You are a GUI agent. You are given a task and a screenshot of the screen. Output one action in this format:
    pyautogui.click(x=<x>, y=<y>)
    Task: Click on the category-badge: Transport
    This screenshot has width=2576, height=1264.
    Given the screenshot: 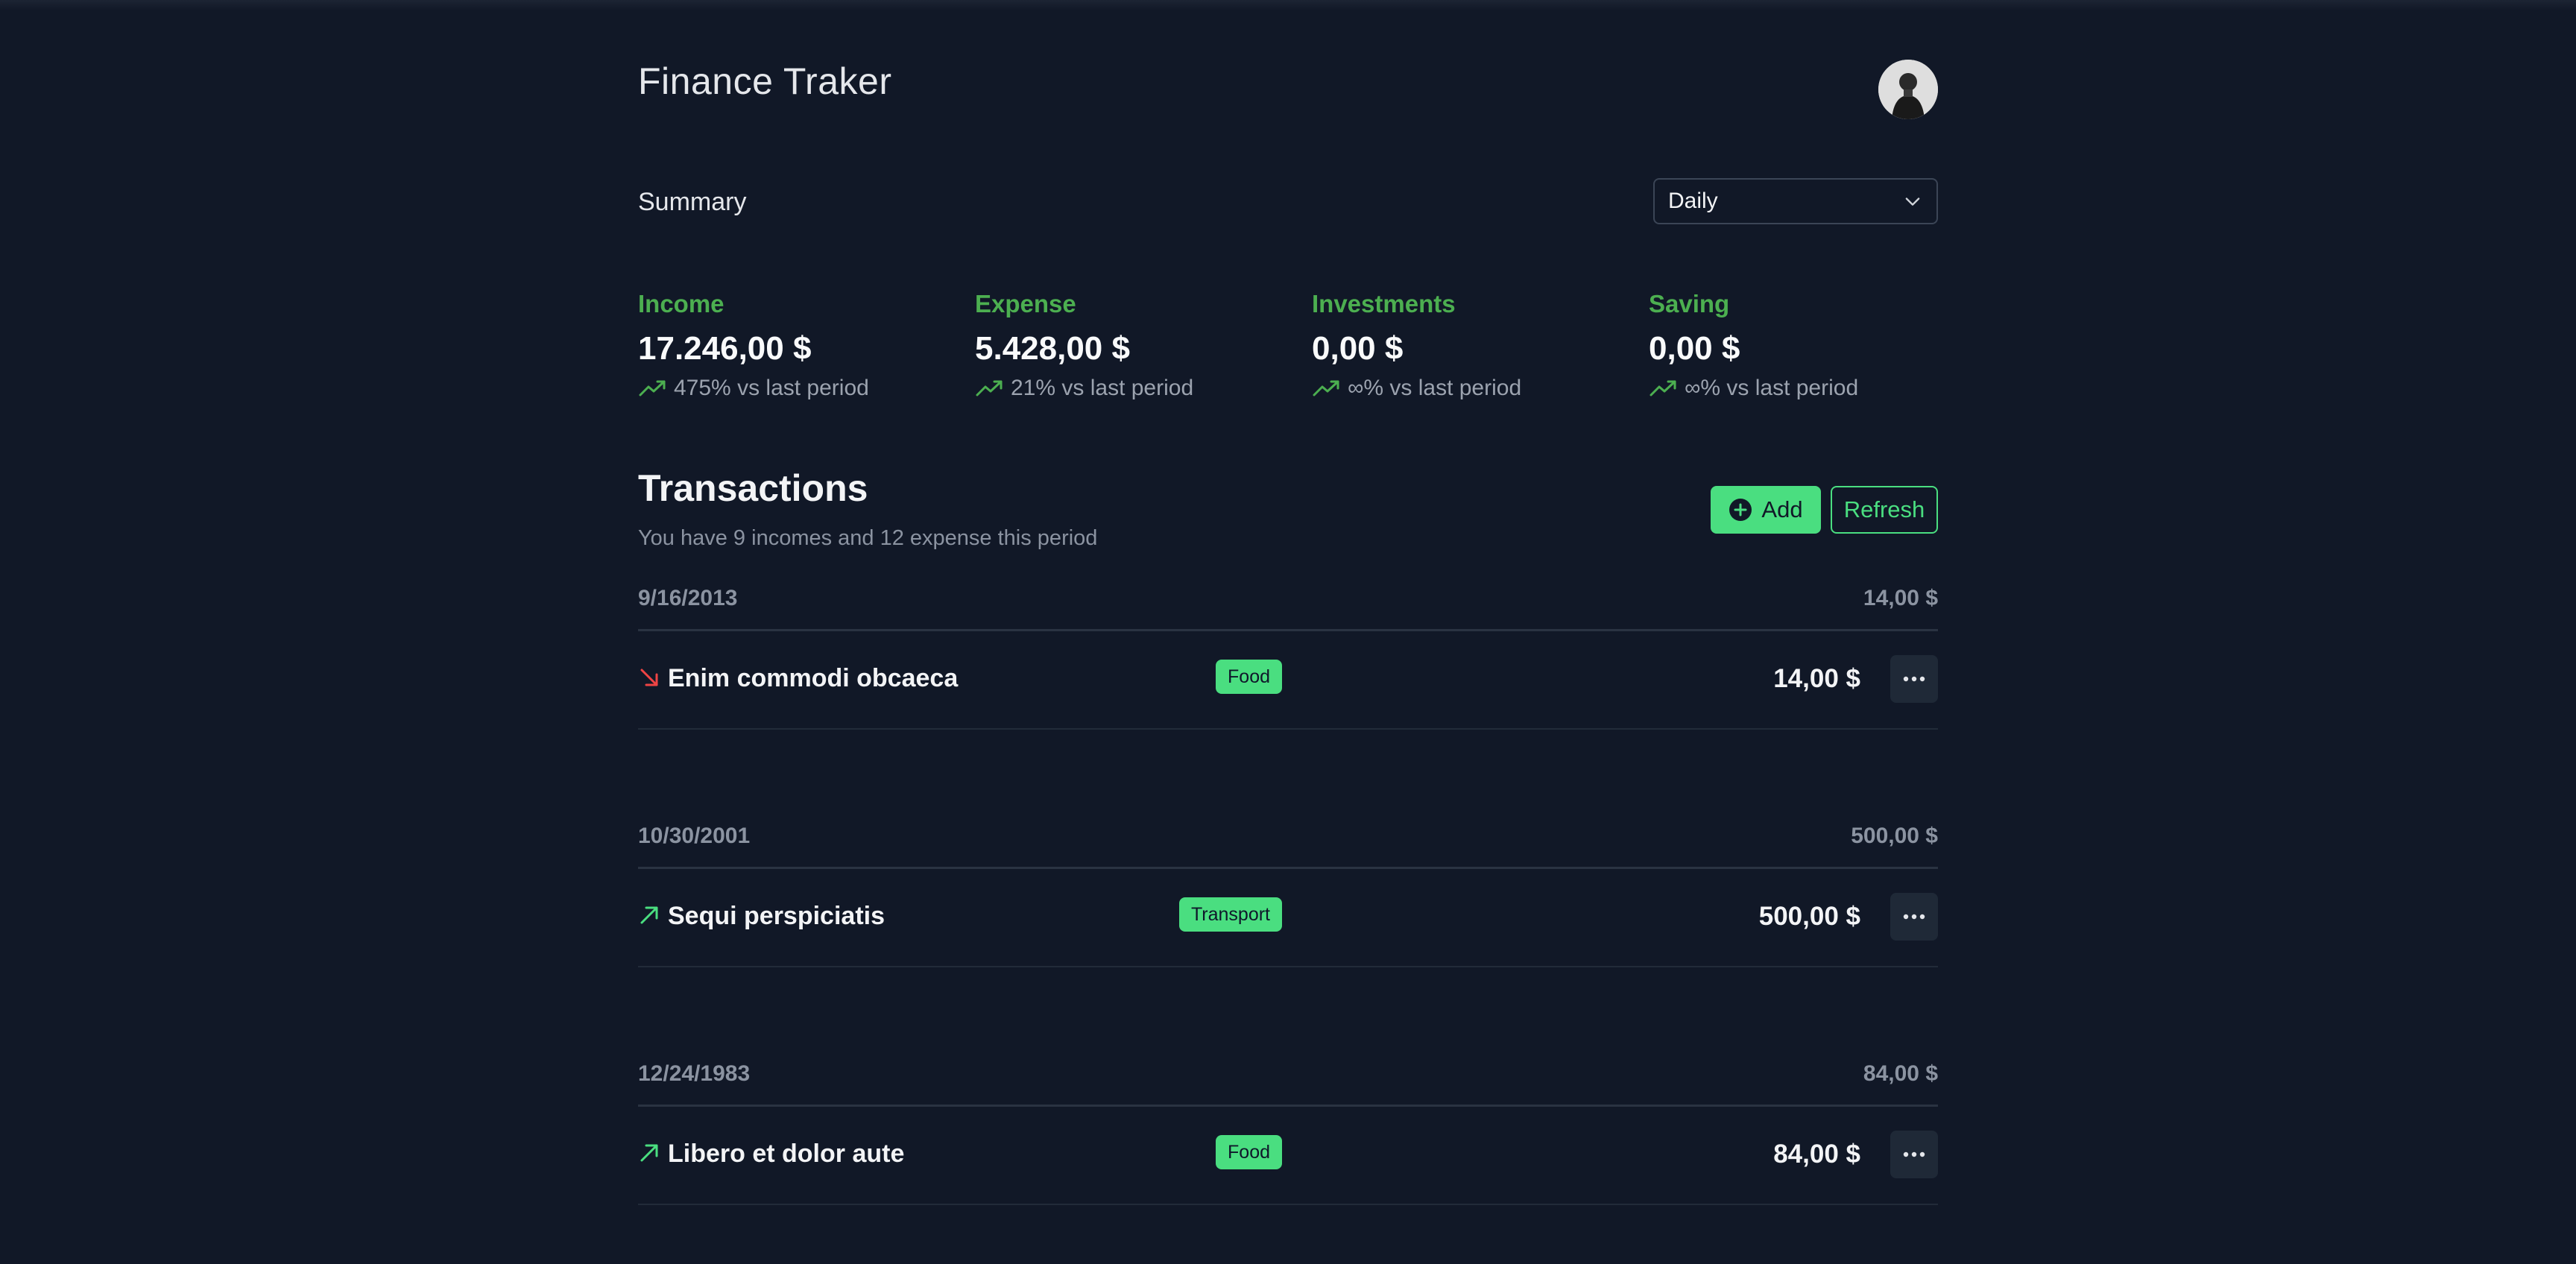 What is the action you would take?
    pyautogui.click(x=1230, y=914)
    